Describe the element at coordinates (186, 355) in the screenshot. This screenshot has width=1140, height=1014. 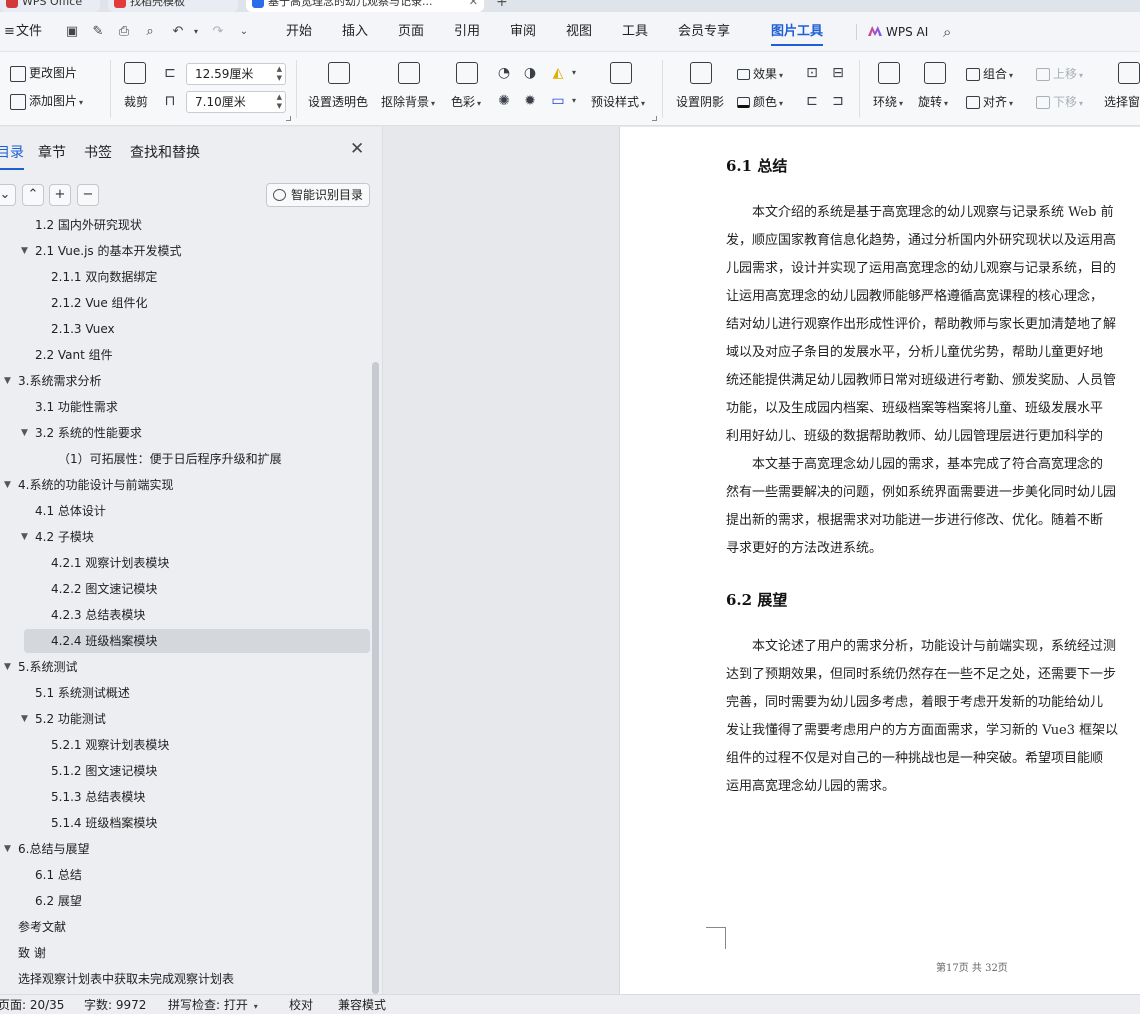
I see `toc-item: 2.2 Vant 组件` at that location.